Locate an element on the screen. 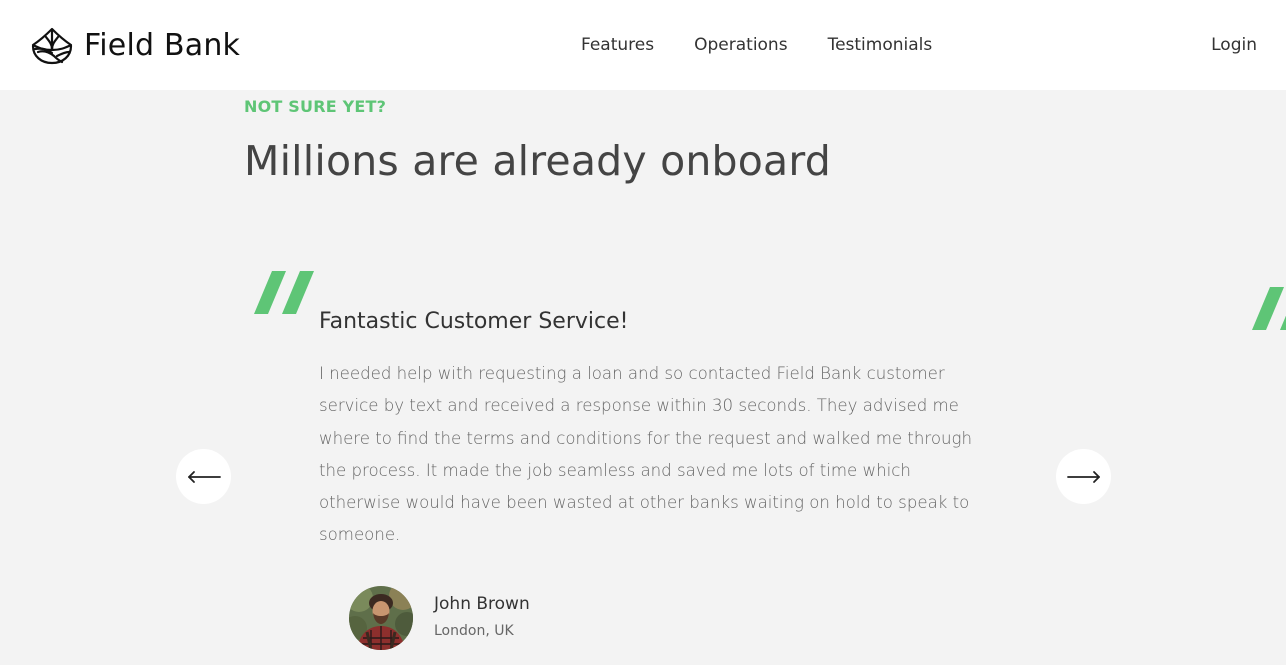  arrow-left-icon is located at coordinates (204, 477).